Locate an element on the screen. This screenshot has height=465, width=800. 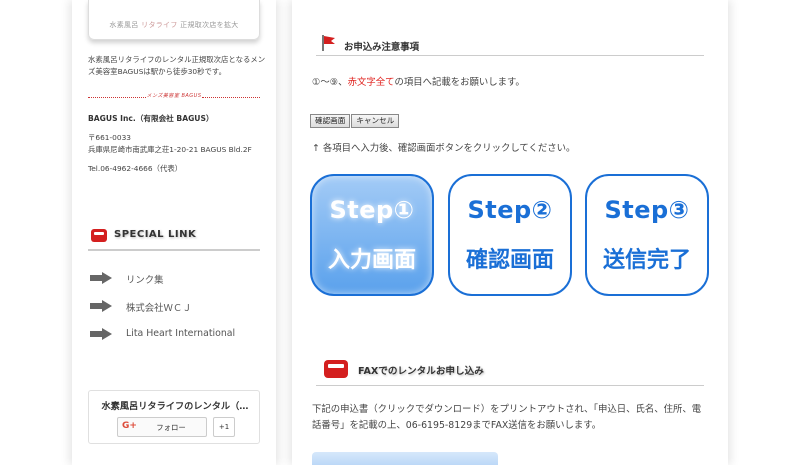
notice-text-prefix: ①〜⑨、 is located at coordinates (330, 82).